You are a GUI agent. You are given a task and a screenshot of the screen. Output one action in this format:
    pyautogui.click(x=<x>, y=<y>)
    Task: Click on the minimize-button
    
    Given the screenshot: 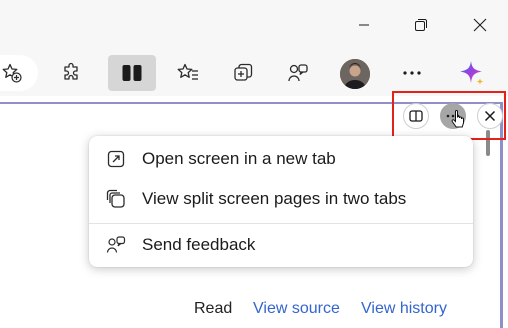 What is the action you would take?
    pyautogui.click(x=364, y=25)
    